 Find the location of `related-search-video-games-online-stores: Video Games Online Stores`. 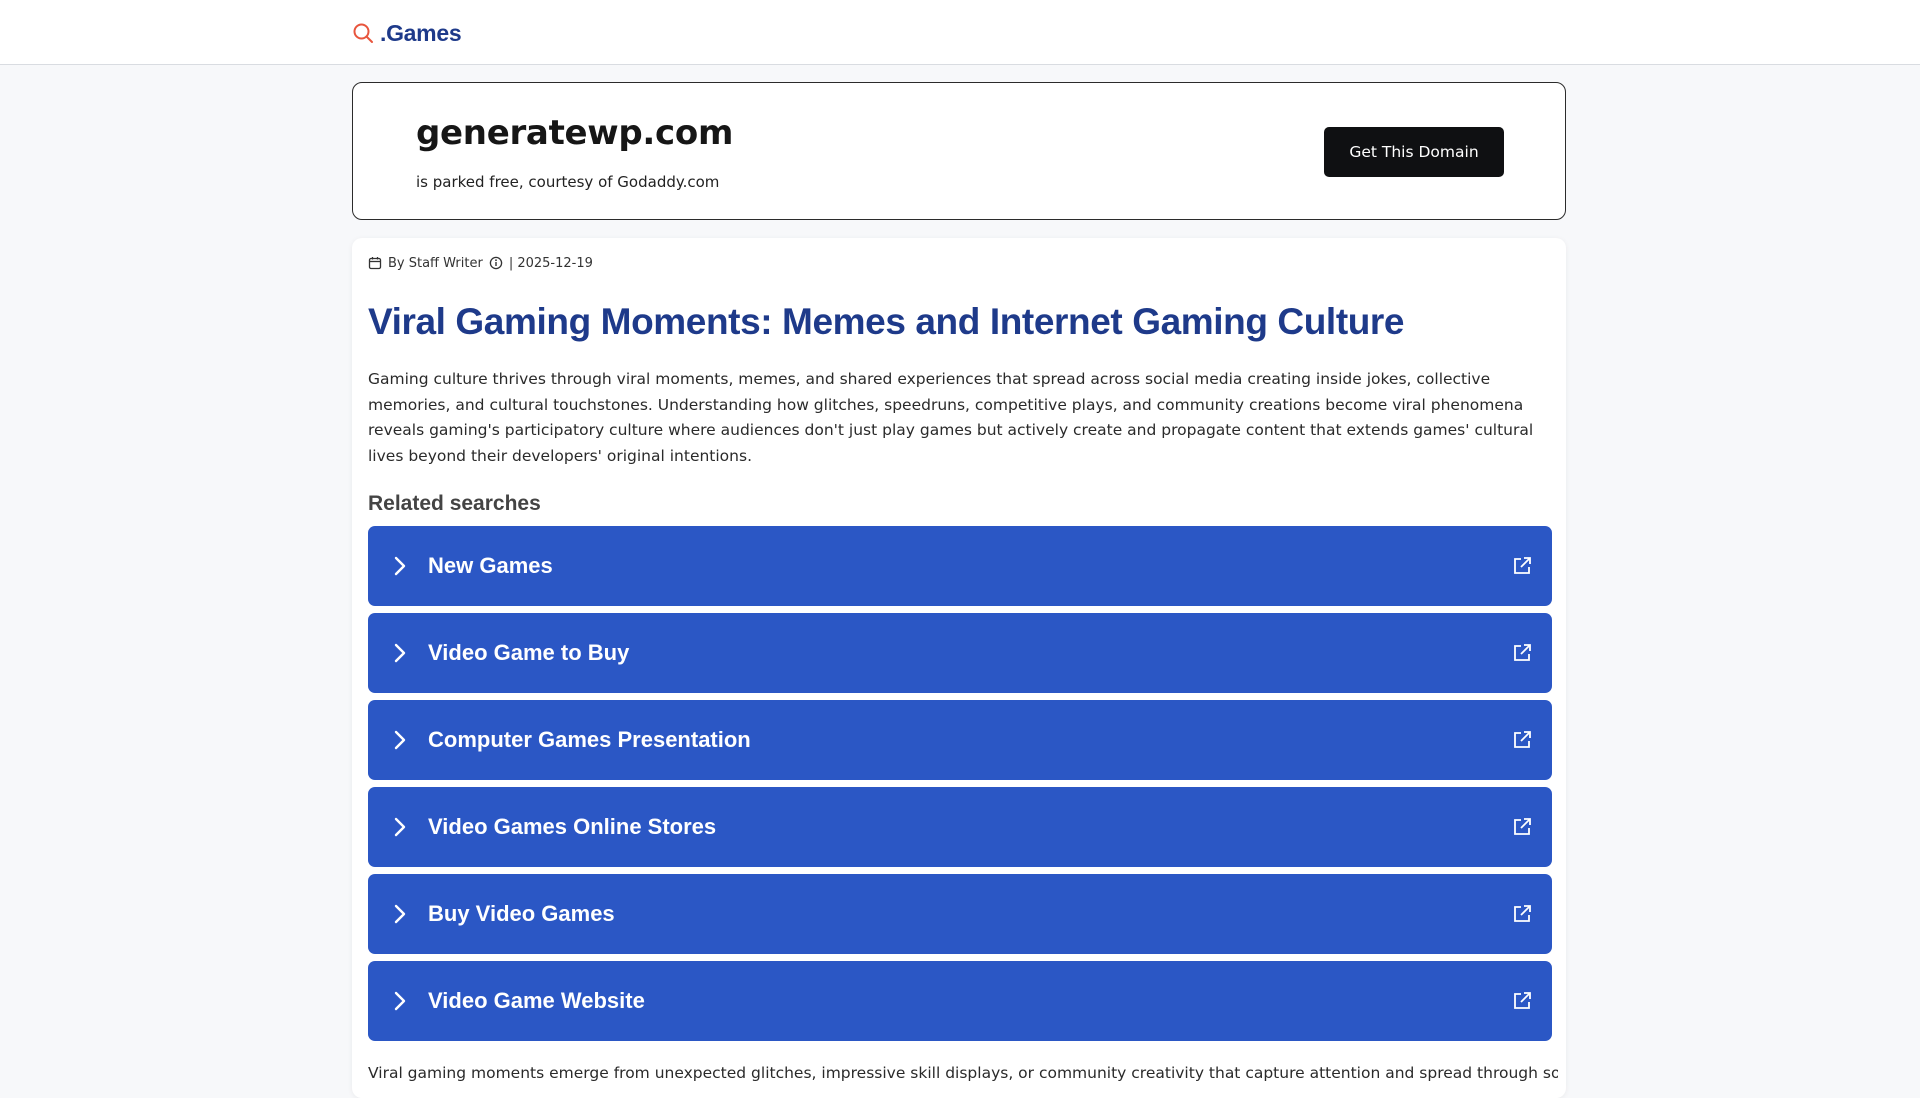

related-search-video-games-online-stores: Video Games Online Stores is located at coordinates (960, 827).